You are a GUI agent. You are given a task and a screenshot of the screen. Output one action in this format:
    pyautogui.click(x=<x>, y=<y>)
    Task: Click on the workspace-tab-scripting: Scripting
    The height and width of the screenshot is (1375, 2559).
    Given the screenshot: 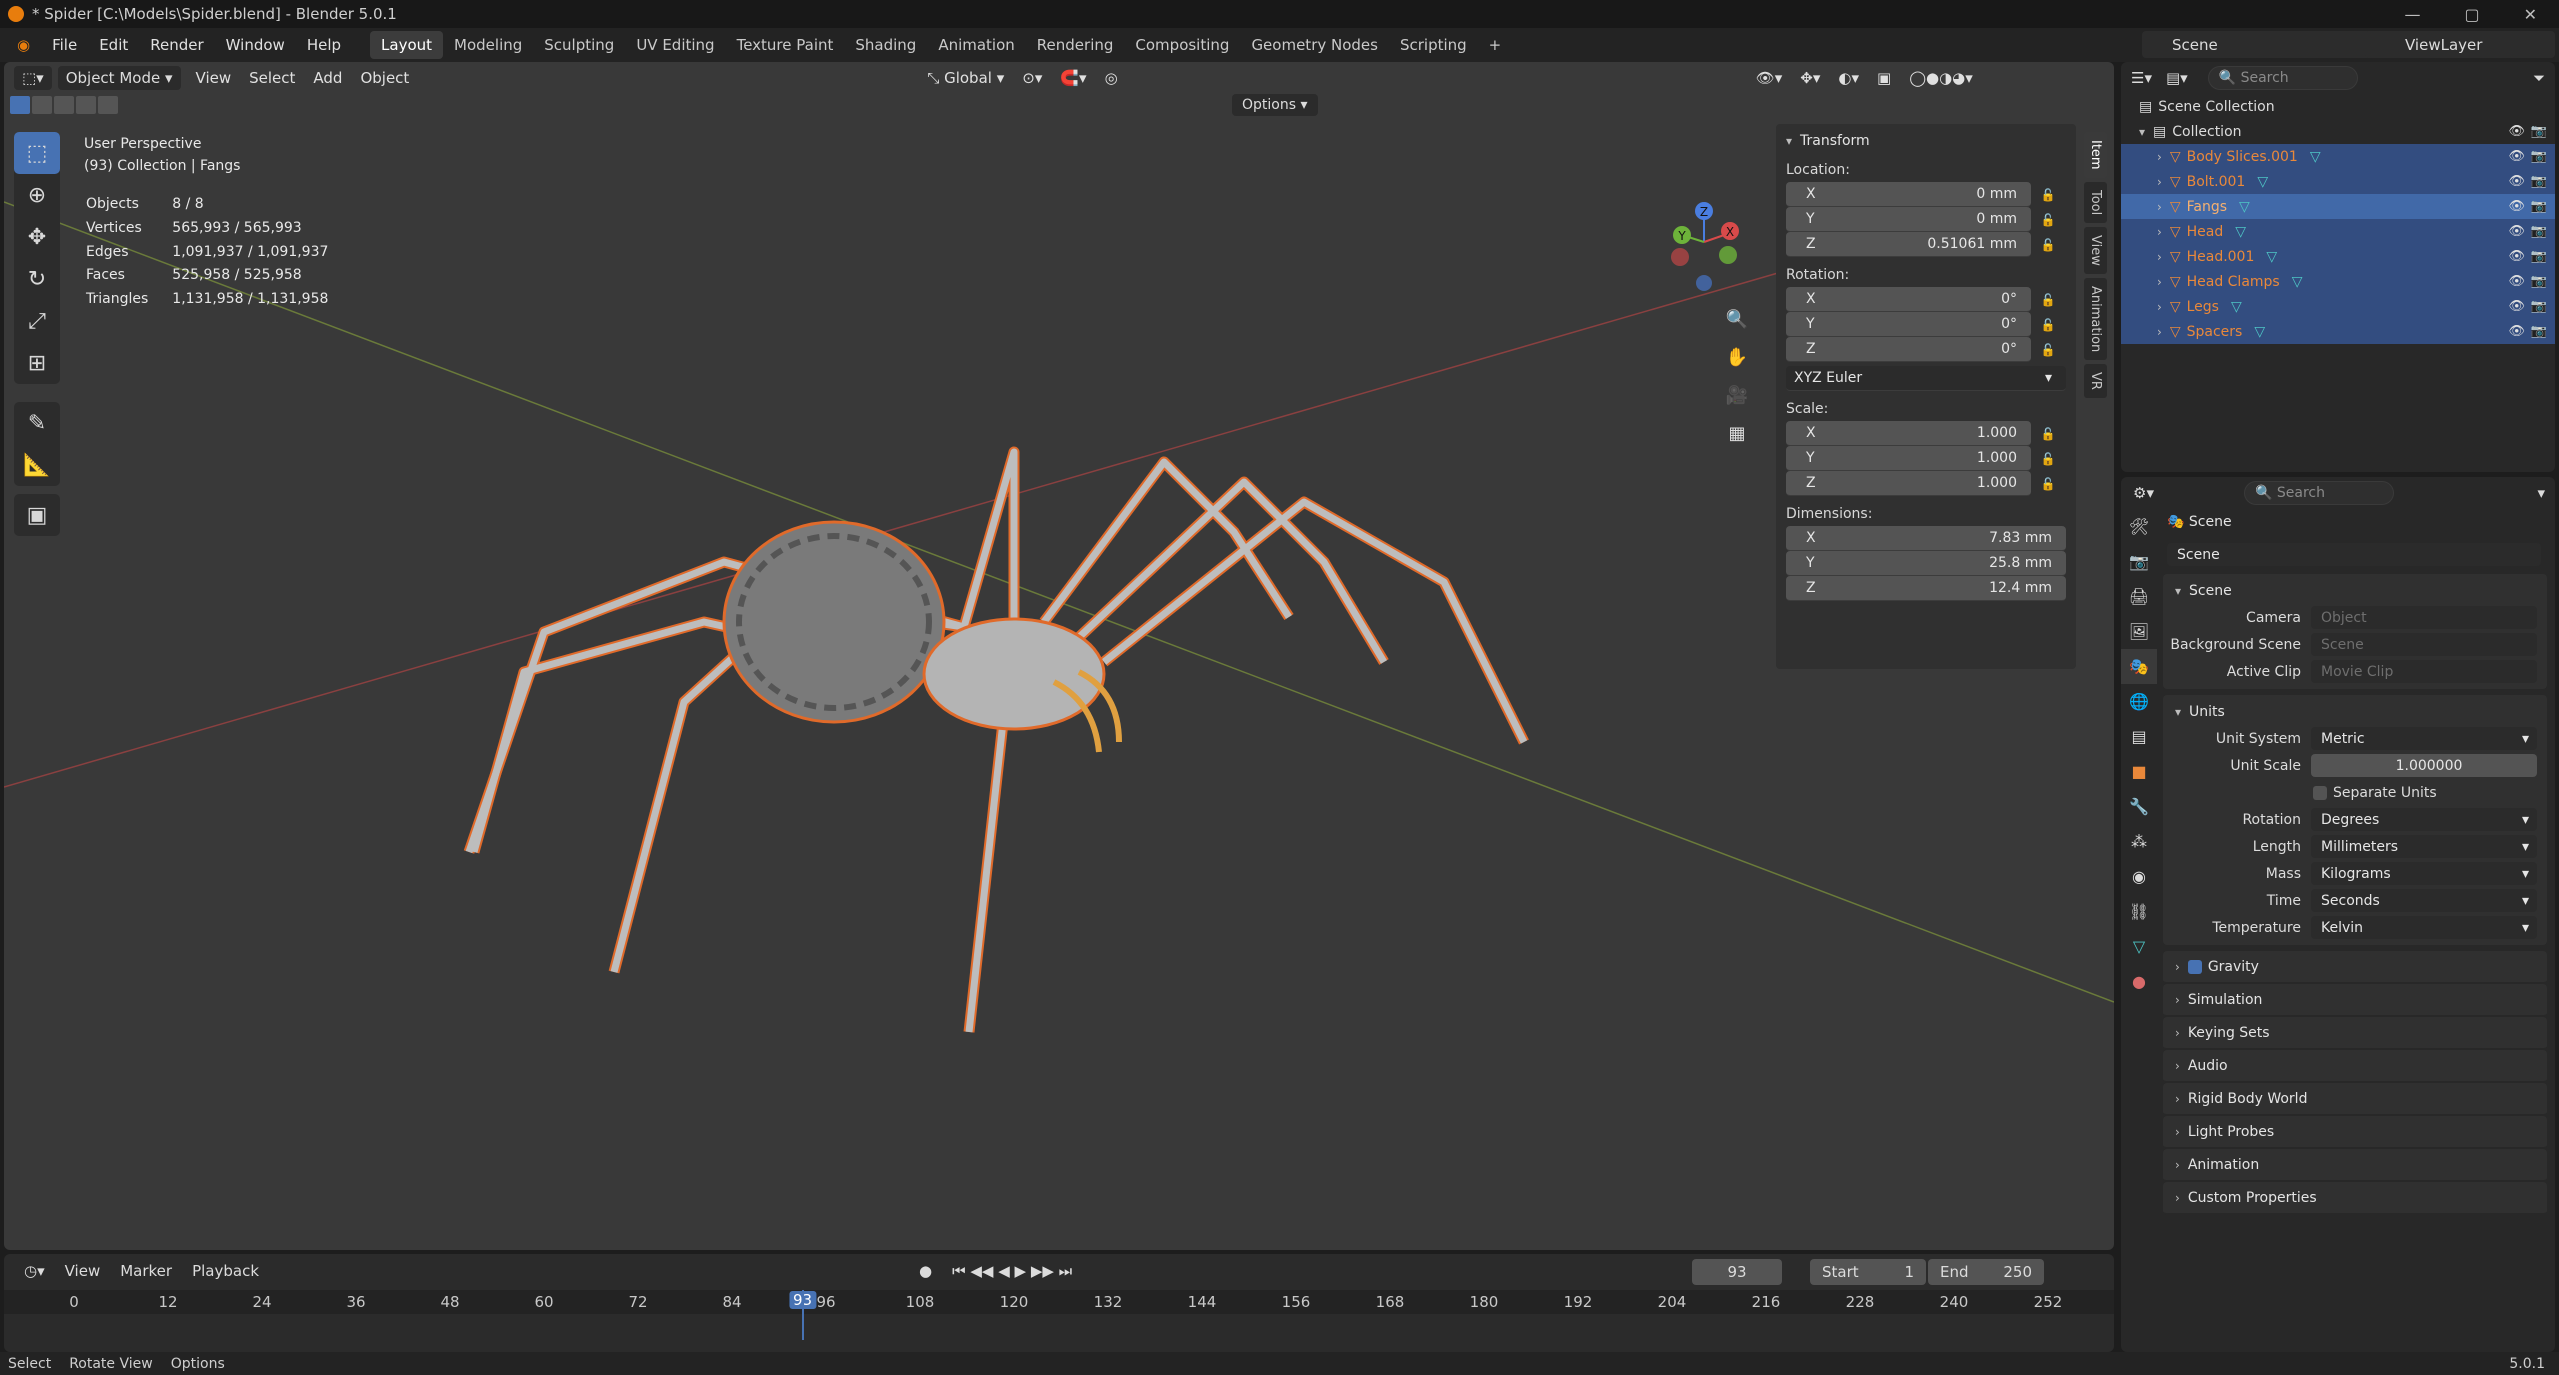 What is the action you would take?
    pyautogui.click(x=1433, y=45)
    